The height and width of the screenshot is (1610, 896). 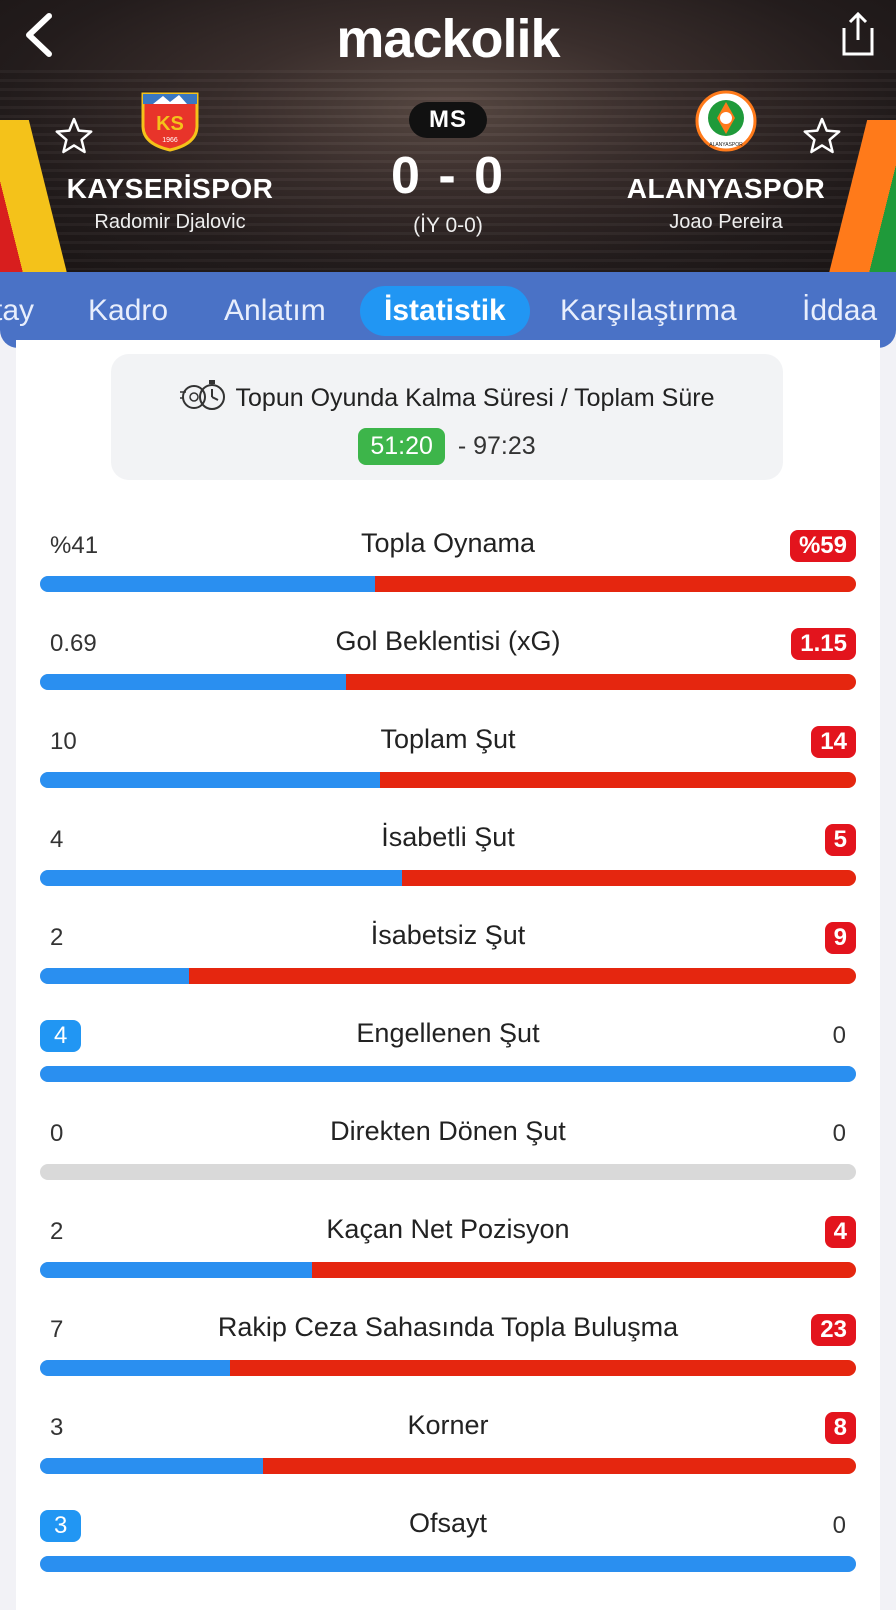 What do you see at coordinates (475, 398) in the screenshot?
I see `ball-in-play-title: Topun Oyunda Kalma Süresi / Toplam Süre` at bounding box center [475, 398].